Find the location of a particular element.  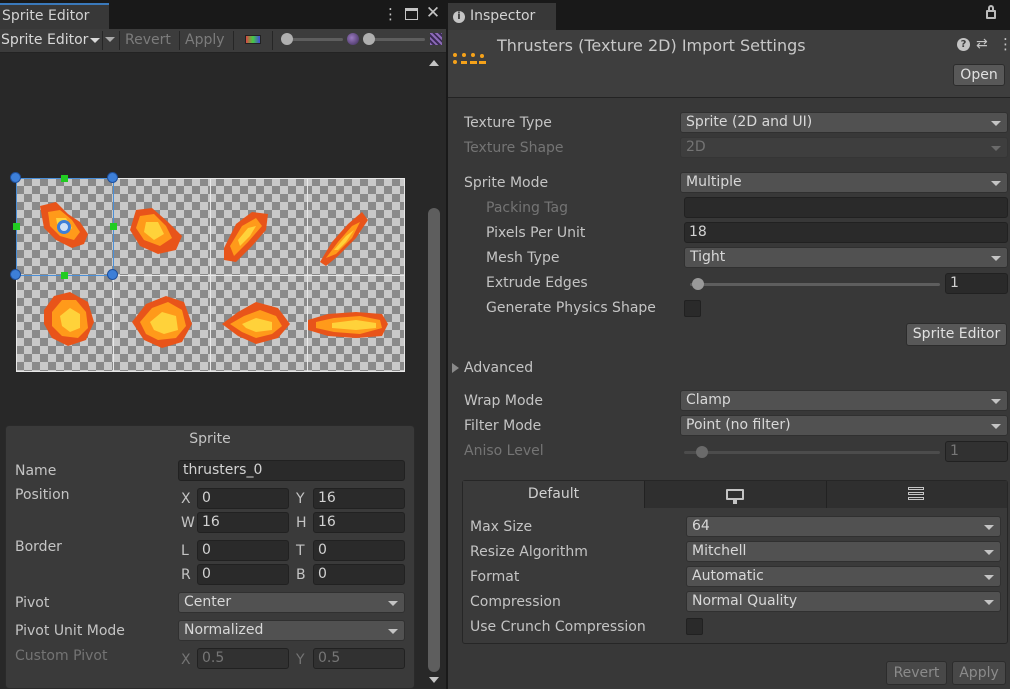

help-icon: ? is located at coordinates (963, 44).